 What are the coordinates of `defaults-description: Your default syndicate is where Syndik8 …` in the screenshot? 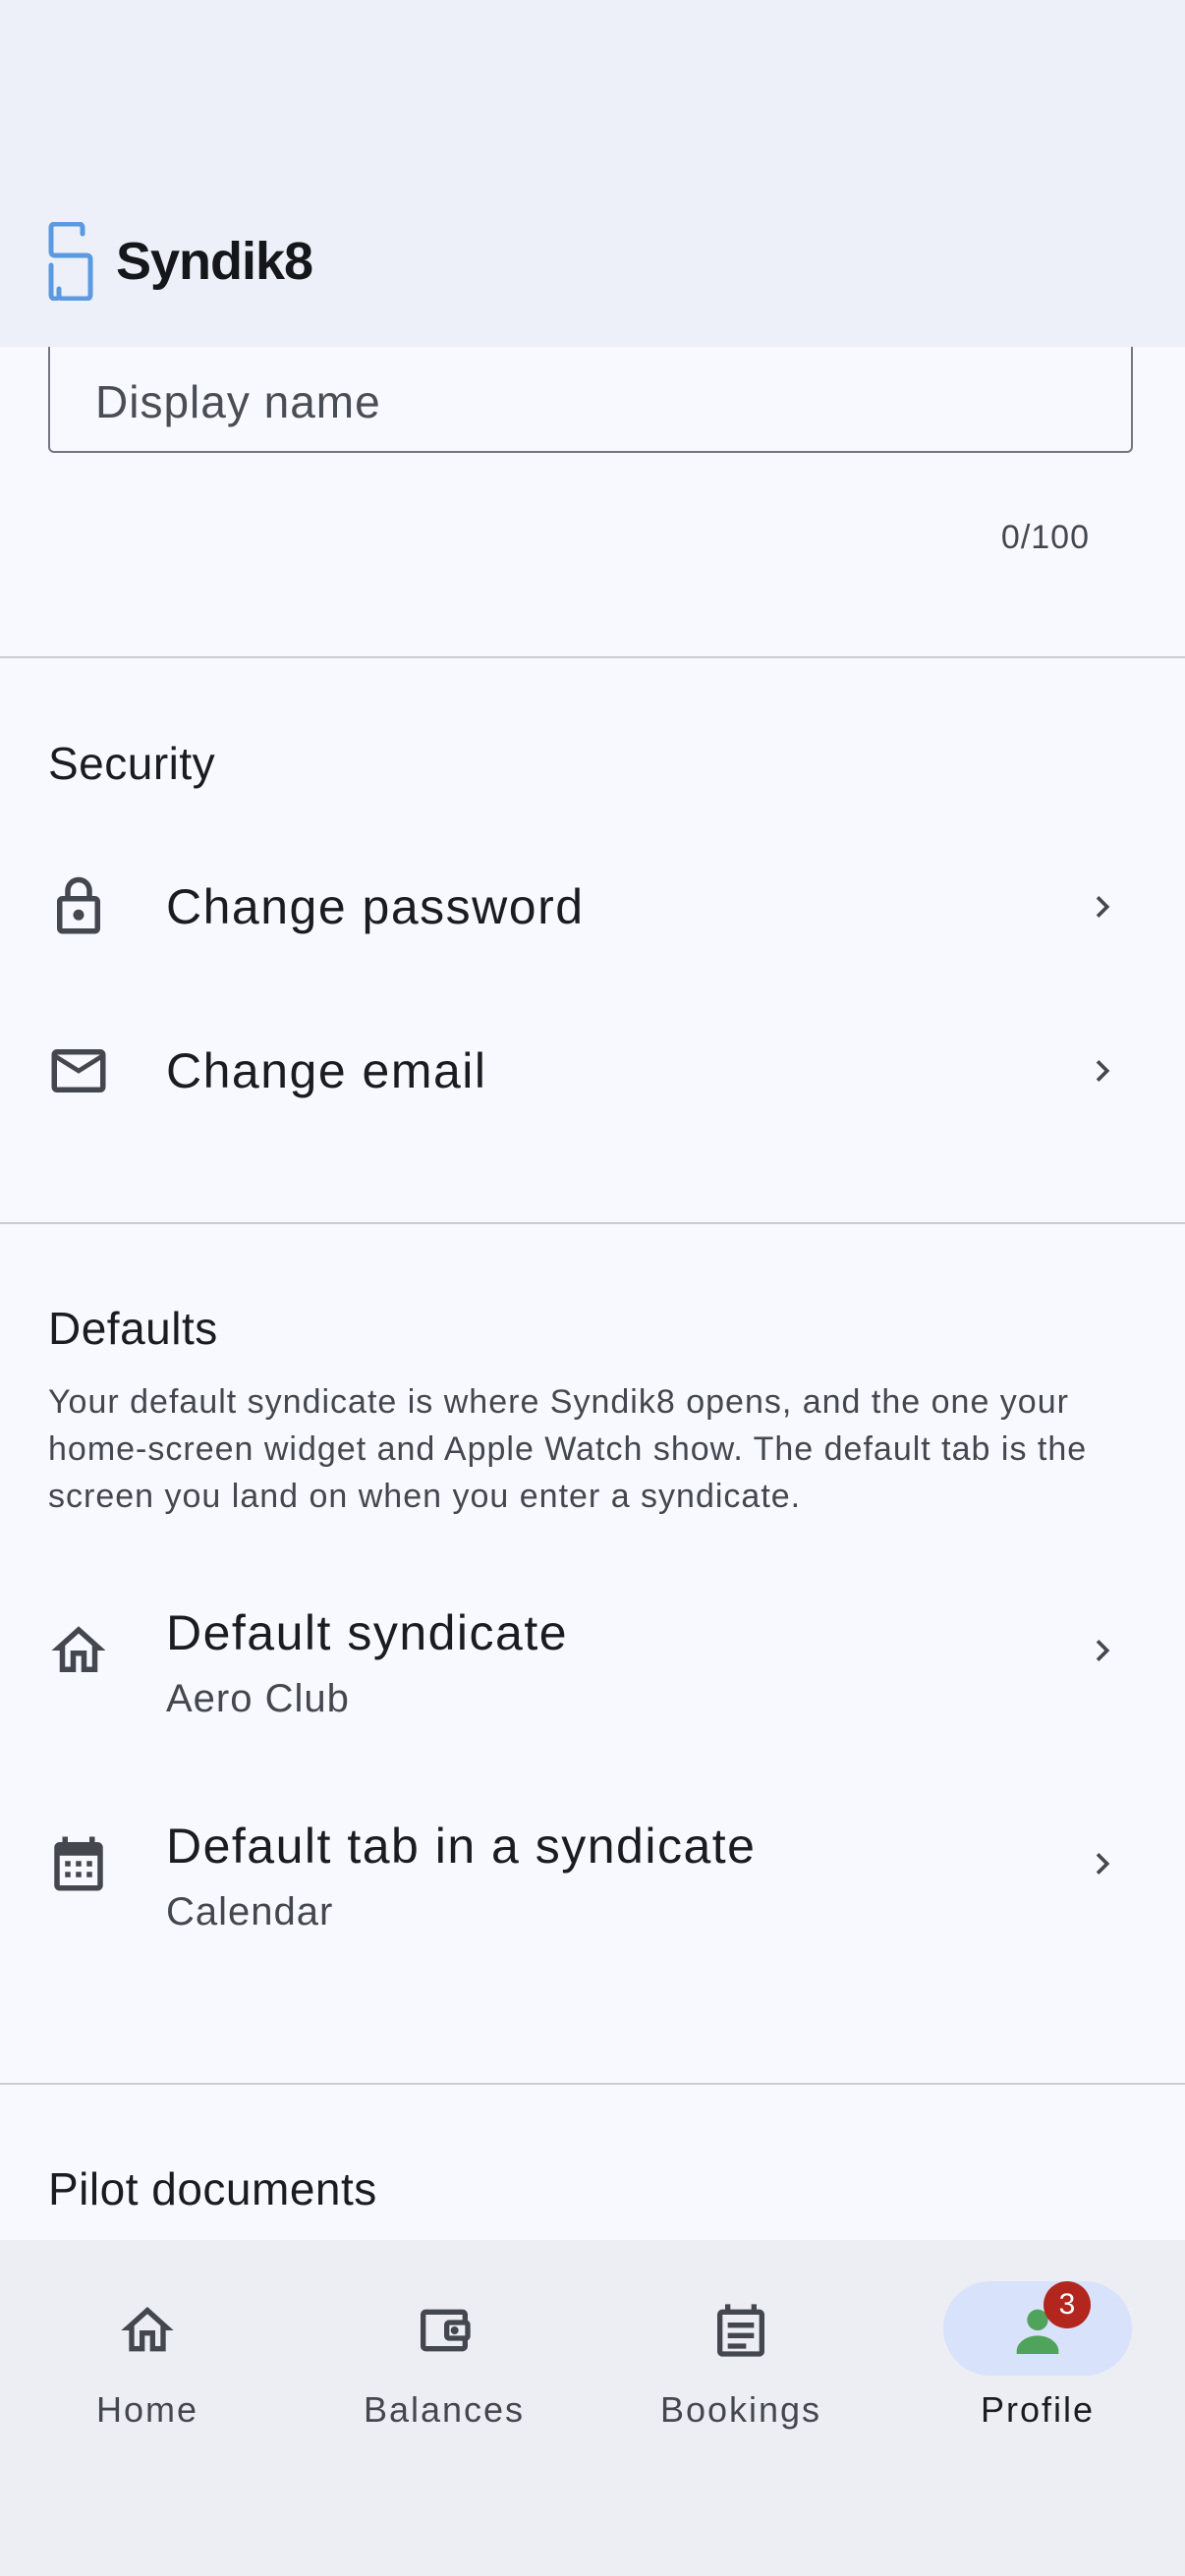 It's located at (568, 1449).